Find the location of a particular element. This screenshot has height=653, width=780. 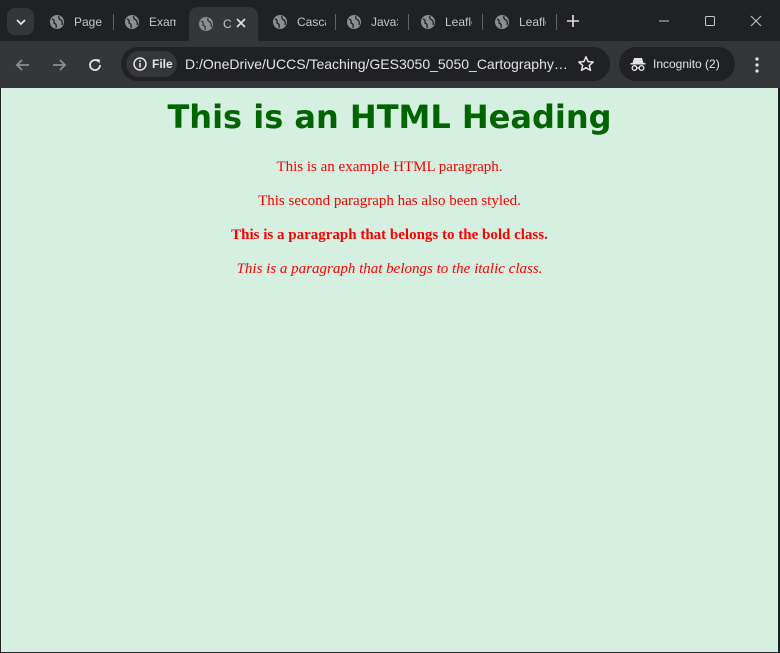

tab-search-button is located at coordinates (20, 21).